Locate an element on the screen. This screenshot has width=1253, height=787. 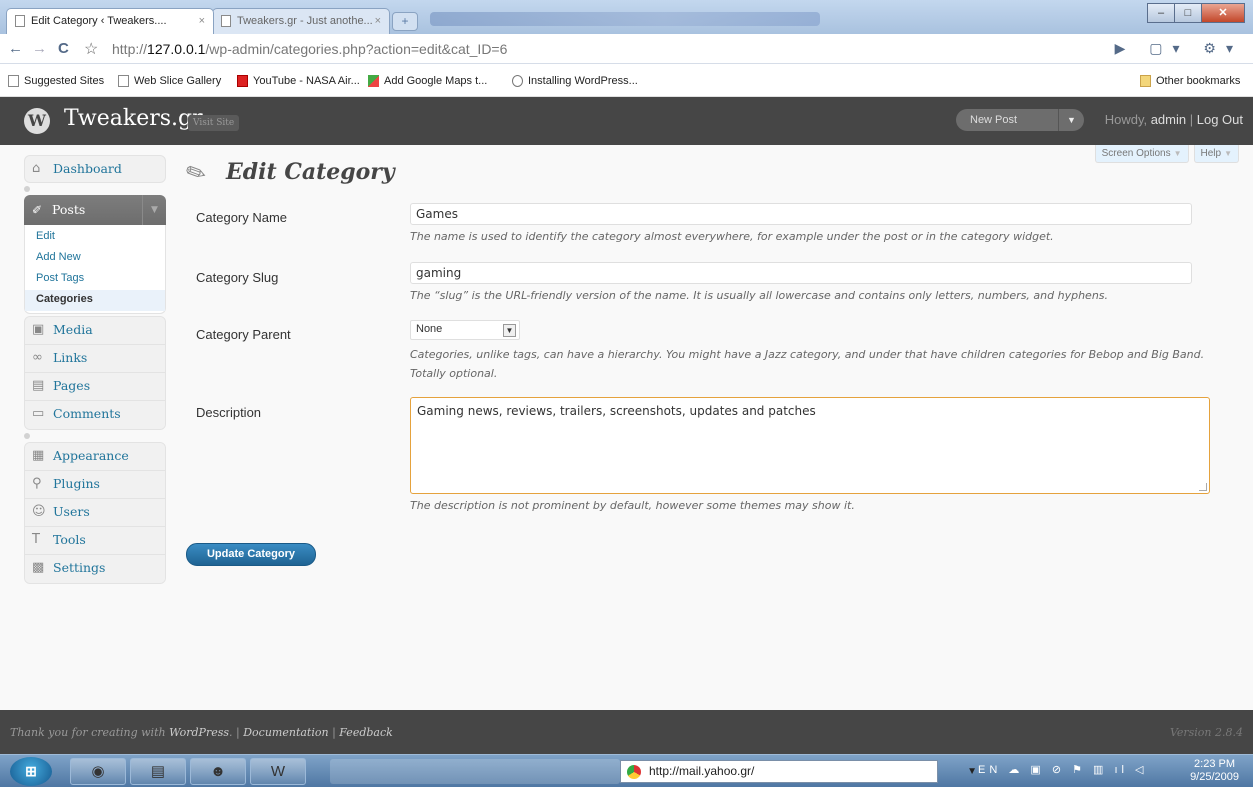
reload-icon: C is located at coordinates (63, 48).